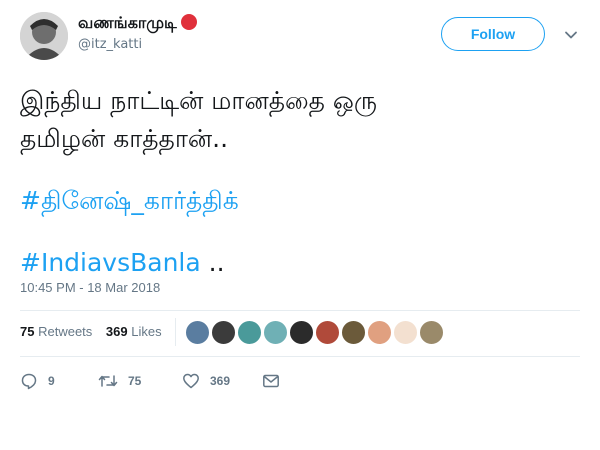 This screenshot has height=450, width=600. I want to click on envelope-icon, so click(271, 381).